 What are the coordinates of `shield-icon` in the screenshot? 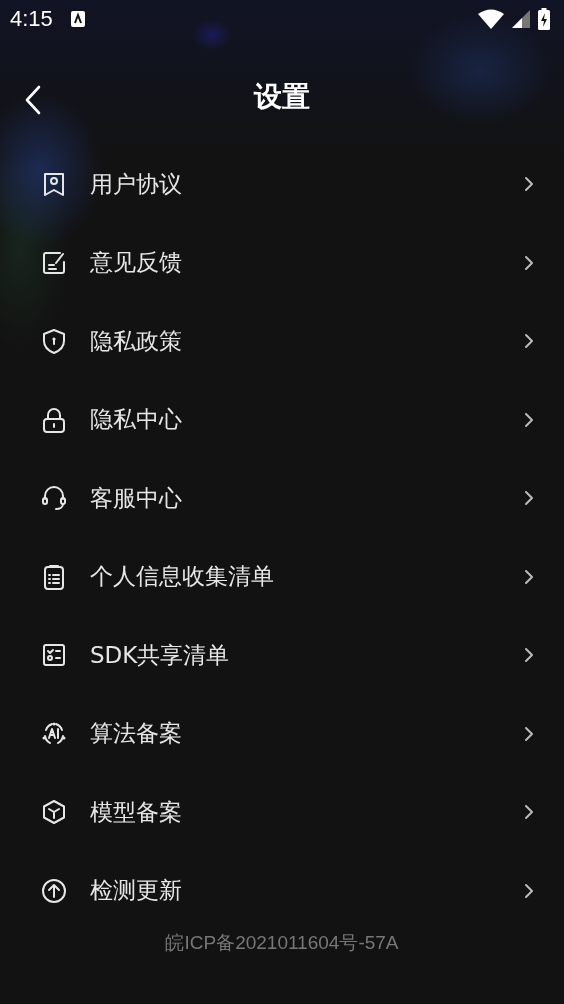 It's located at (54, 341).